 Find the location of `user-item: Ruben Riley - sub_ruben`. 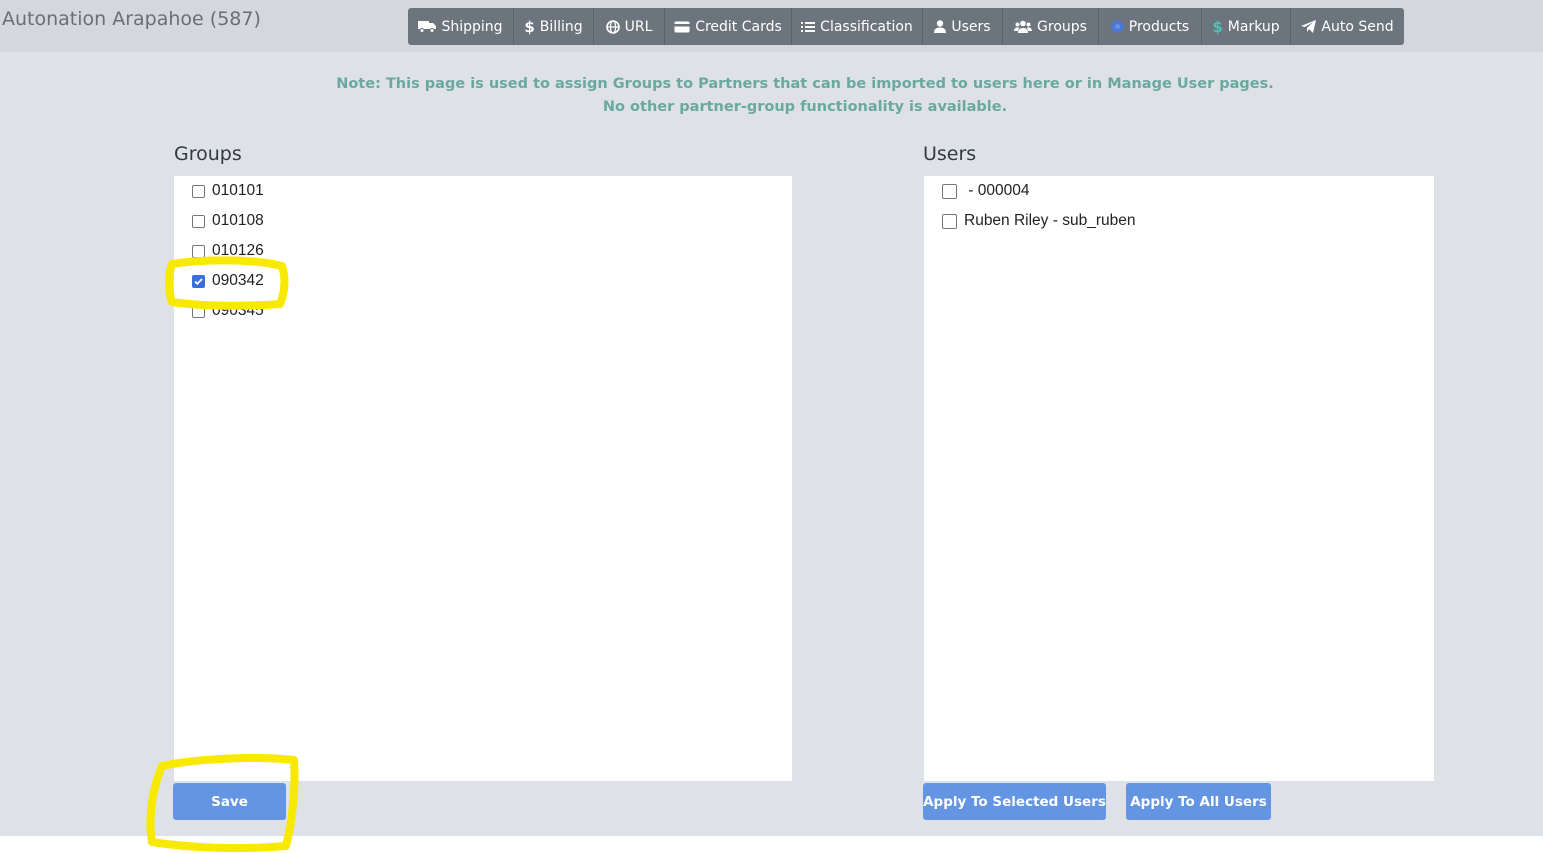

user-item: Ruben Riley - sub_ruben is located at coordinates (1038, 221).